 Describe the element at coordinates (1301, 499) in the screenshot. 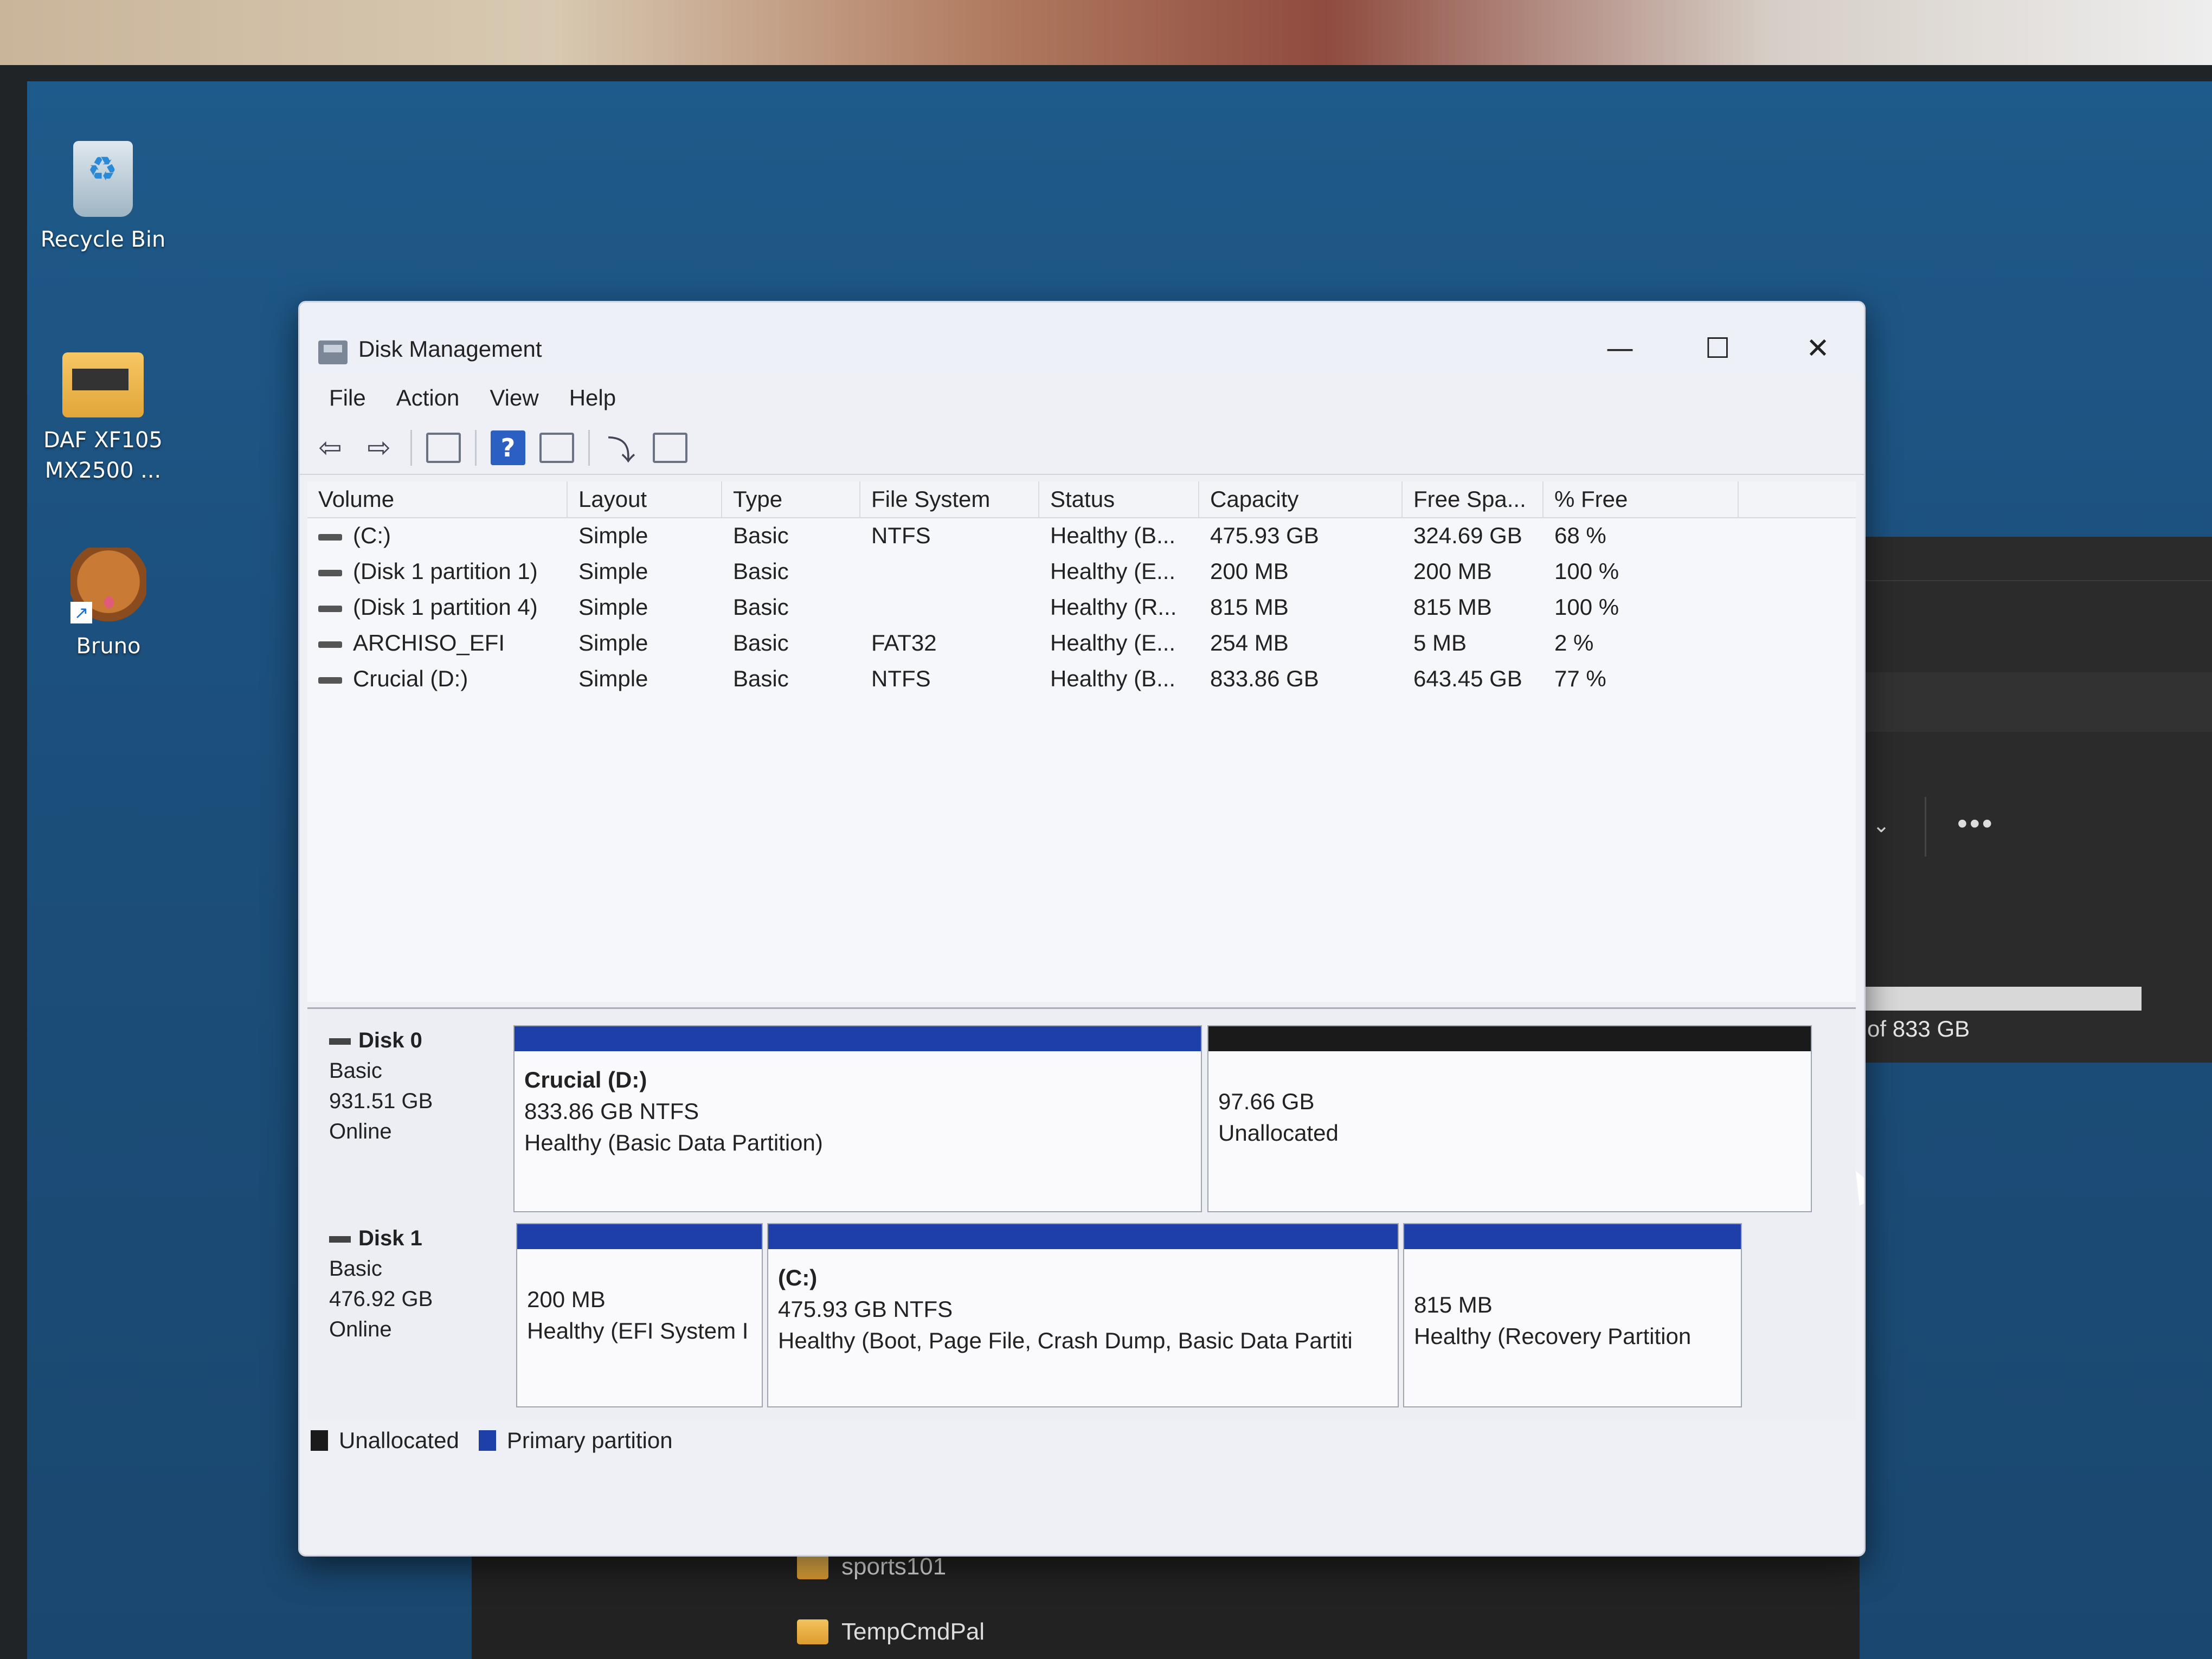

I see `column-header-capacity: Capacity` at that location.